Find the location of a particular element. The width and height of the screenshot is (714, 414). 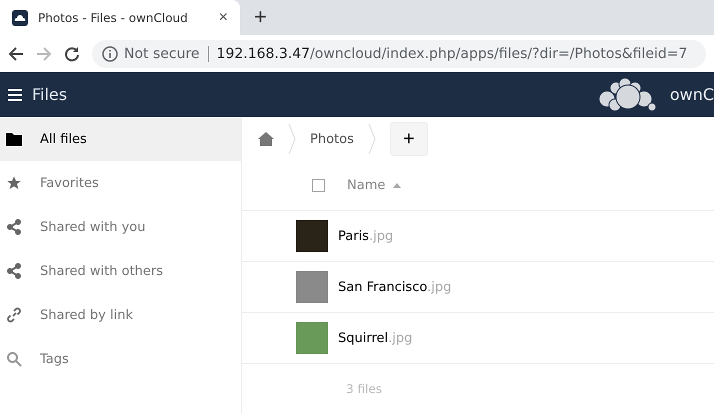

sidebar-label: All files is located at coordinates (63, 139).